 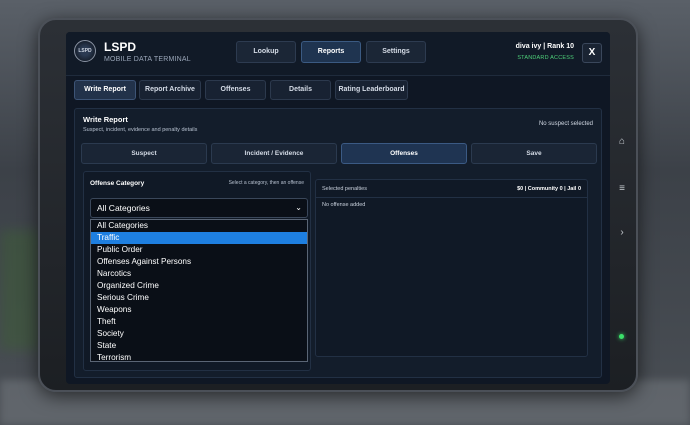 I want to click on home-icon: ⌂, so click(x=622, y=141).